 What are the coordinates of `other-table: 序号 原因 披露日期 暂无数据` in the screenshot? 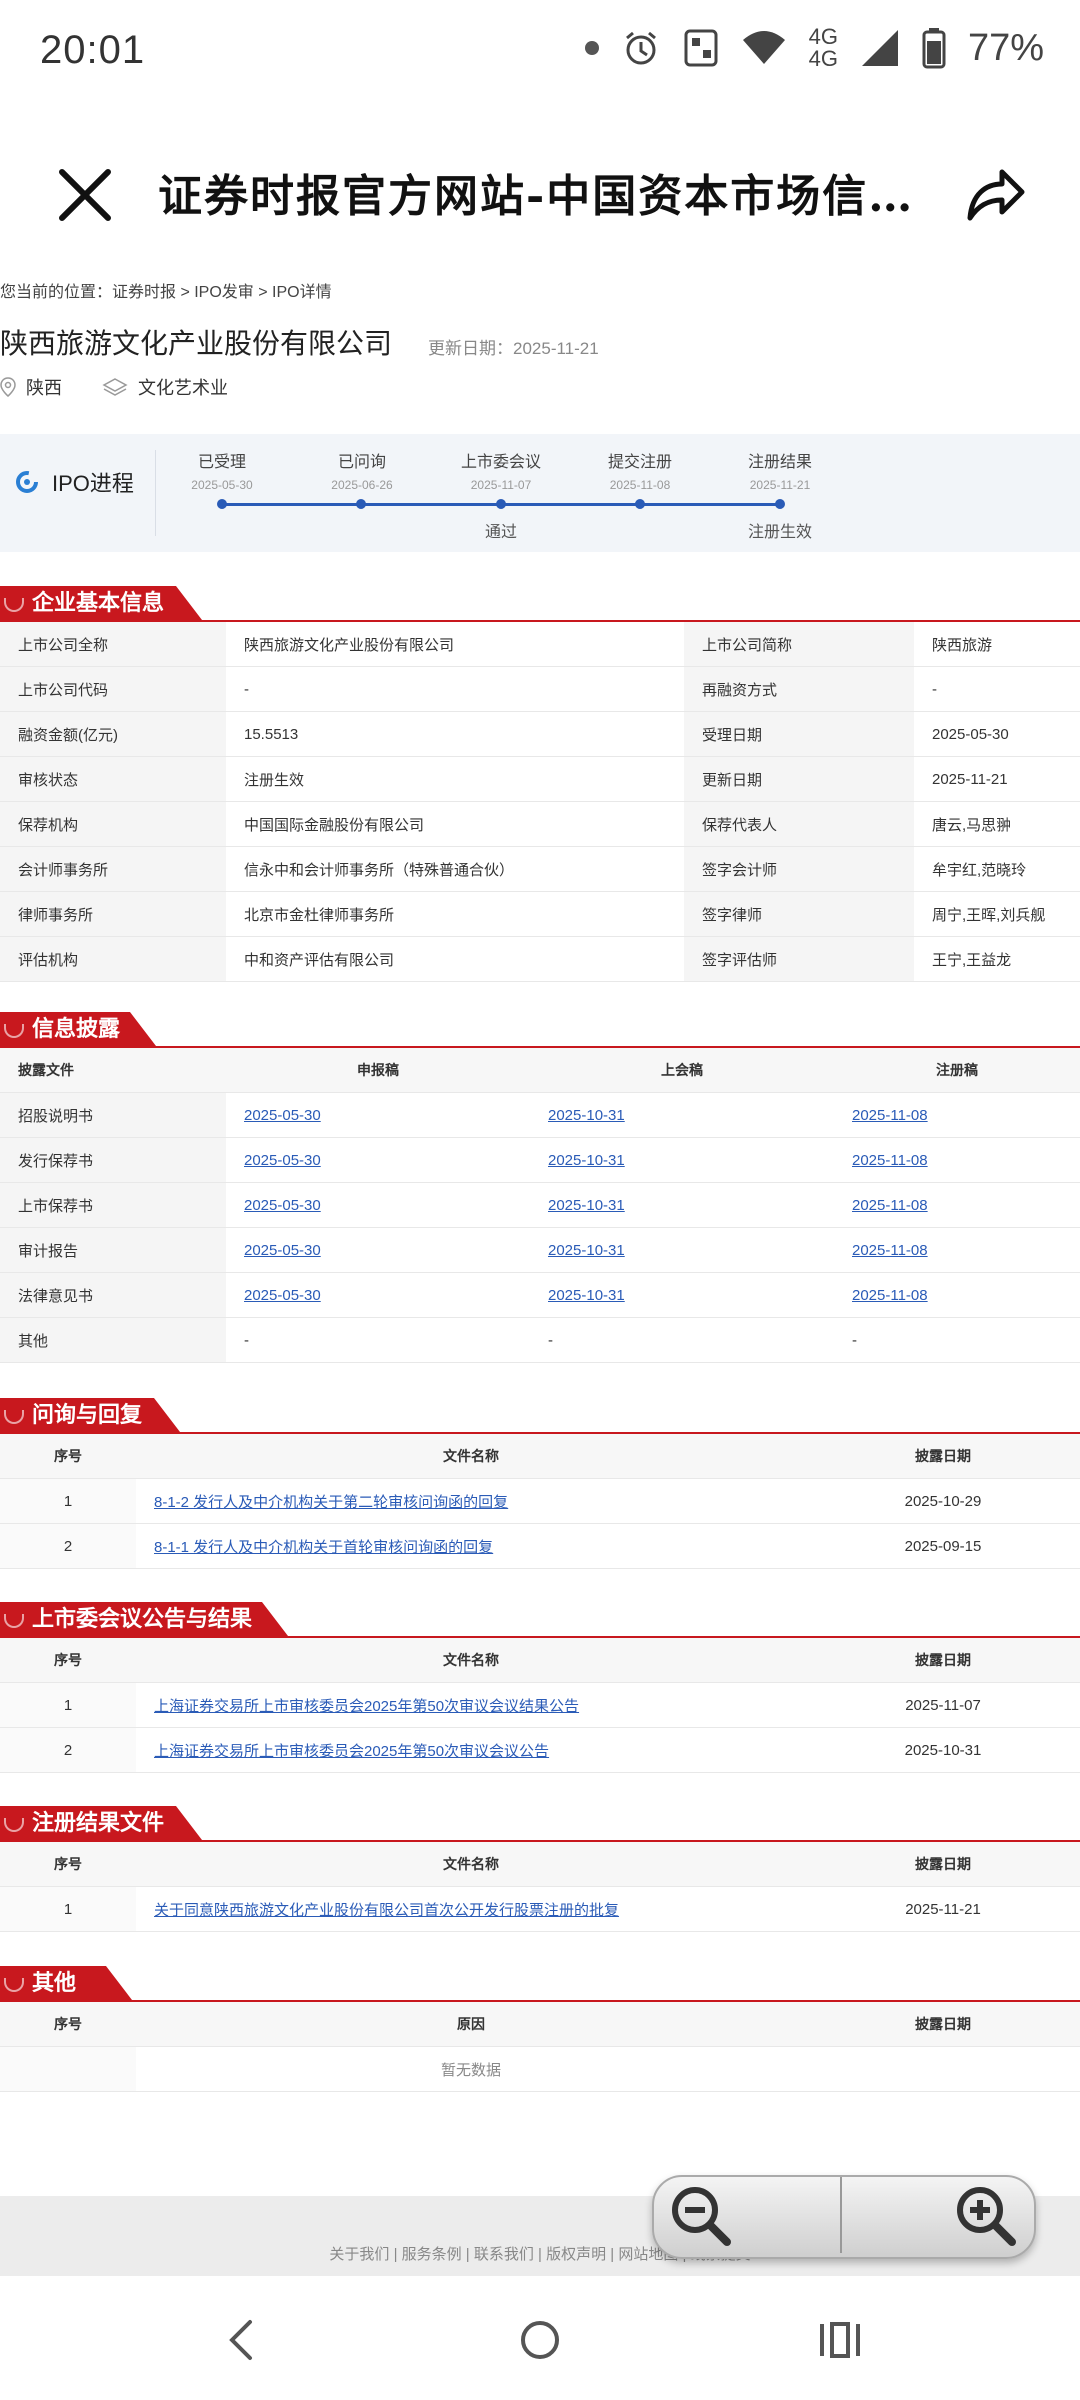 It's located at (540, 2047).